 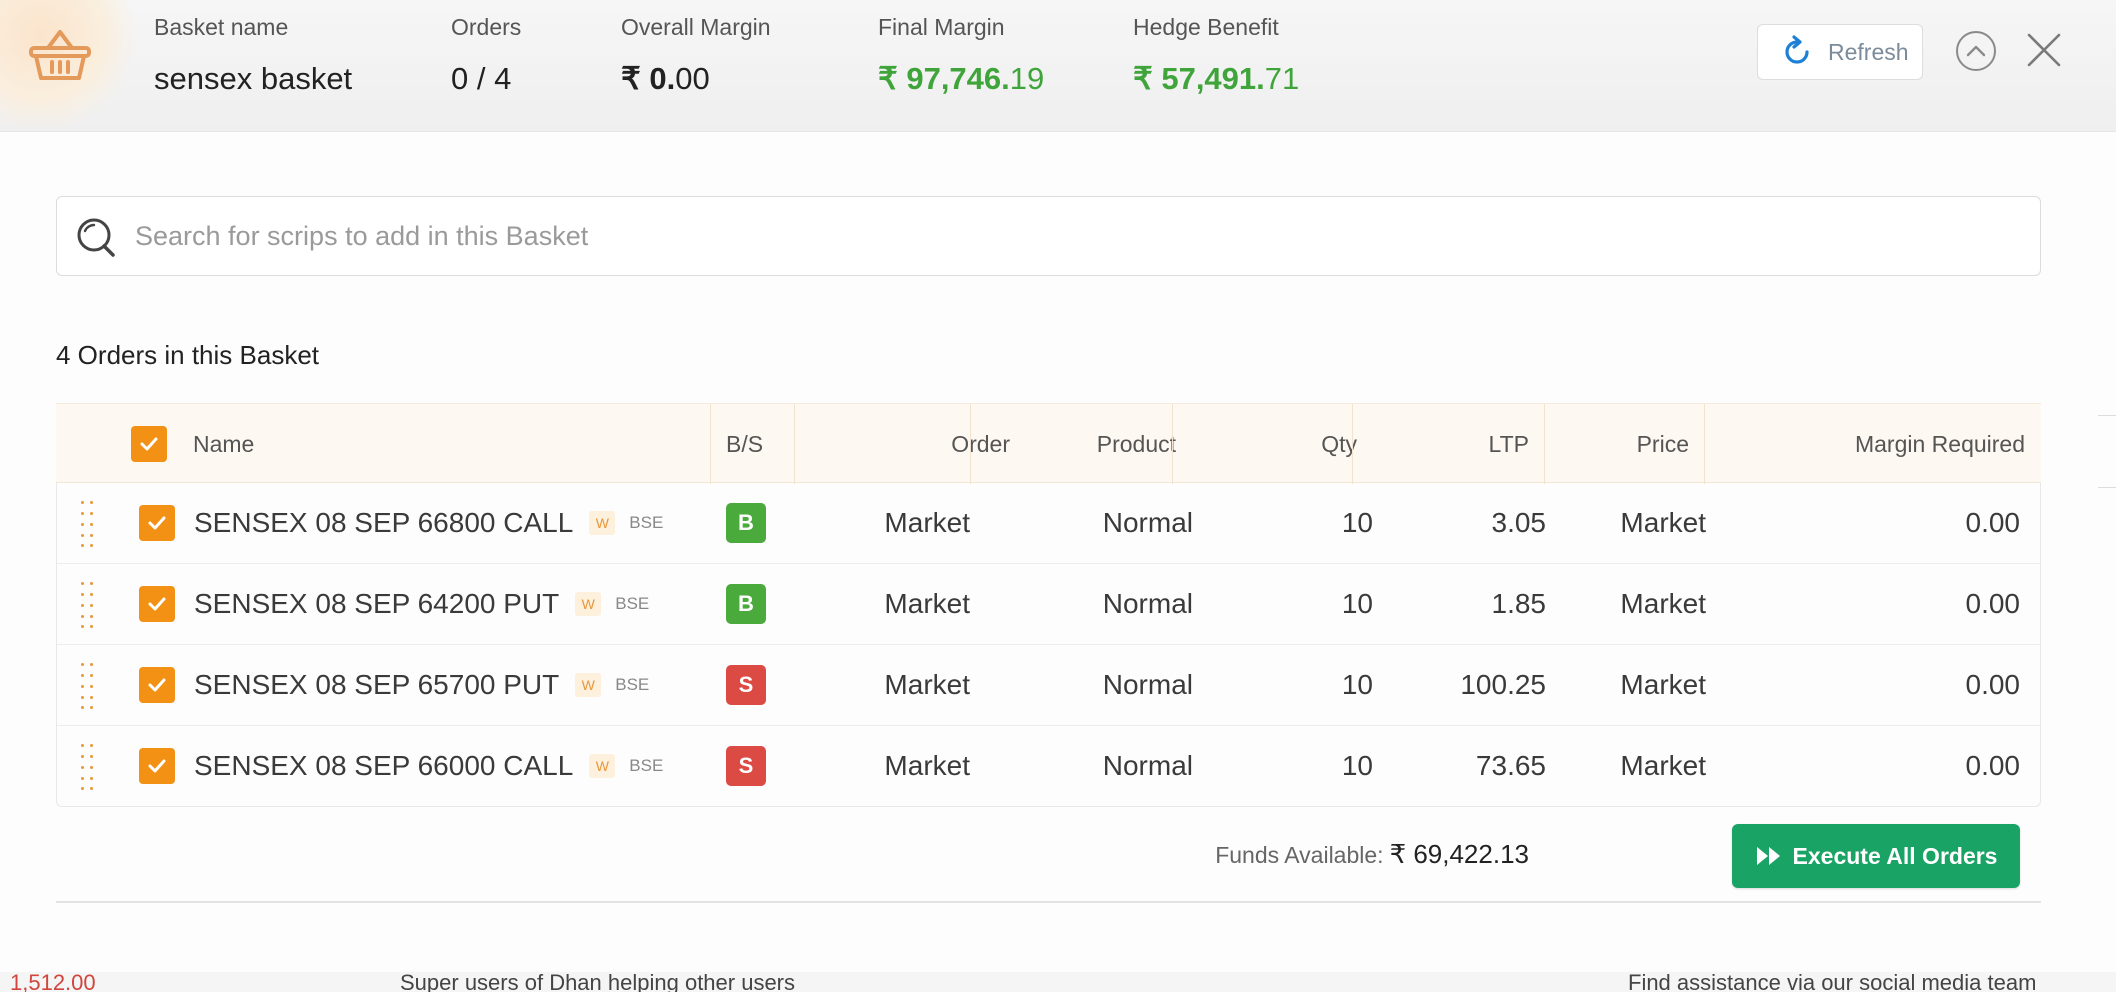 What do you see at coordinates (2044, 50) in the screenshot?
I see `close-icon` at bounding box center [2044, 50].